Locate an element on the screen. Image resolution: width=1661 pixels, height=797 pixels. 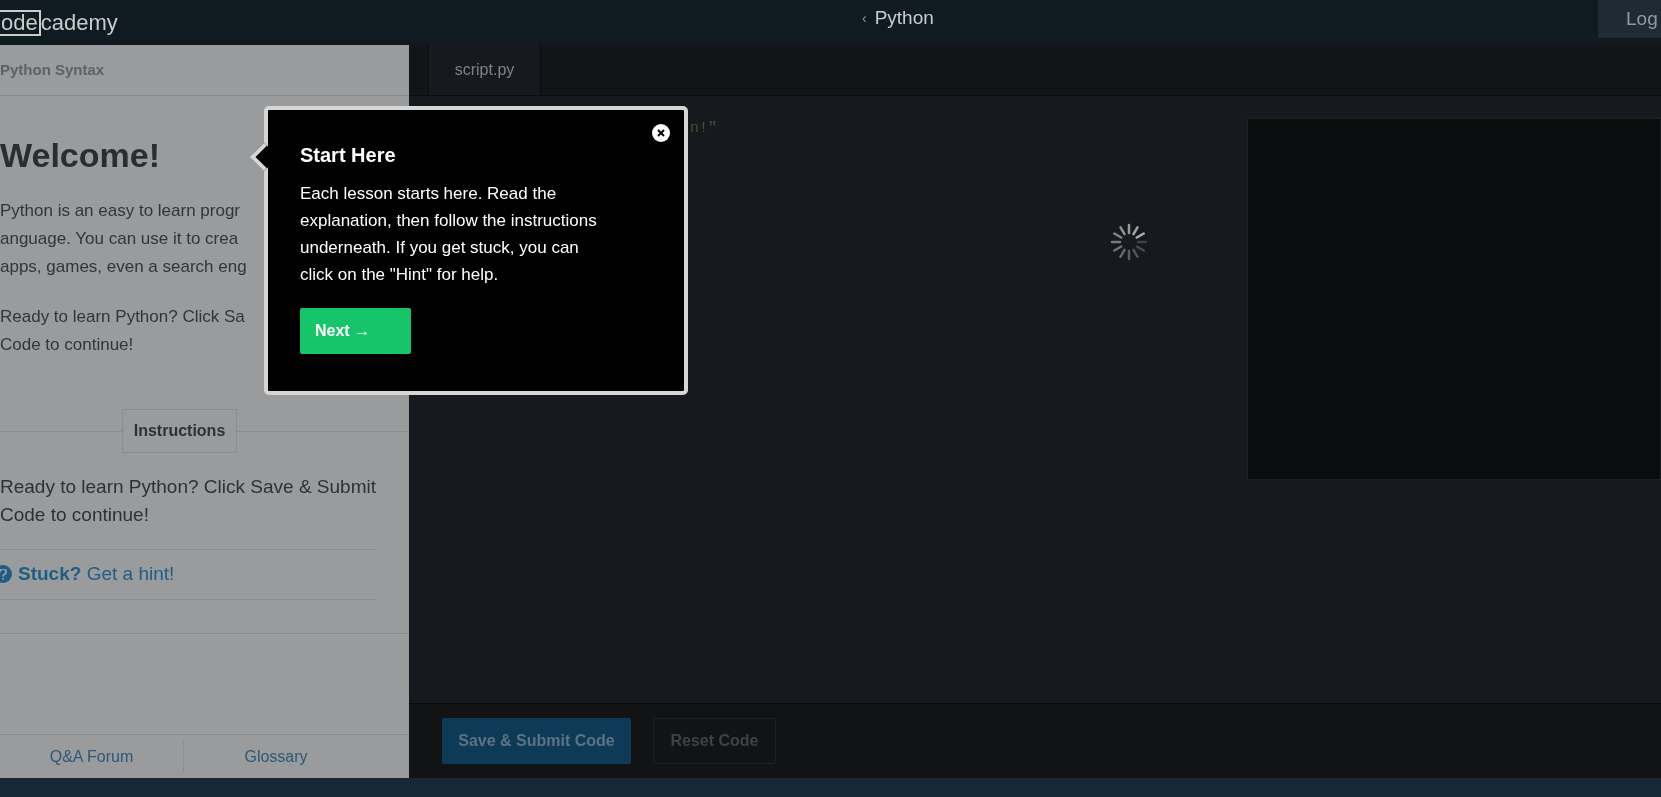
footer-link: Q&A Forum is located at coordinates (91, 756).